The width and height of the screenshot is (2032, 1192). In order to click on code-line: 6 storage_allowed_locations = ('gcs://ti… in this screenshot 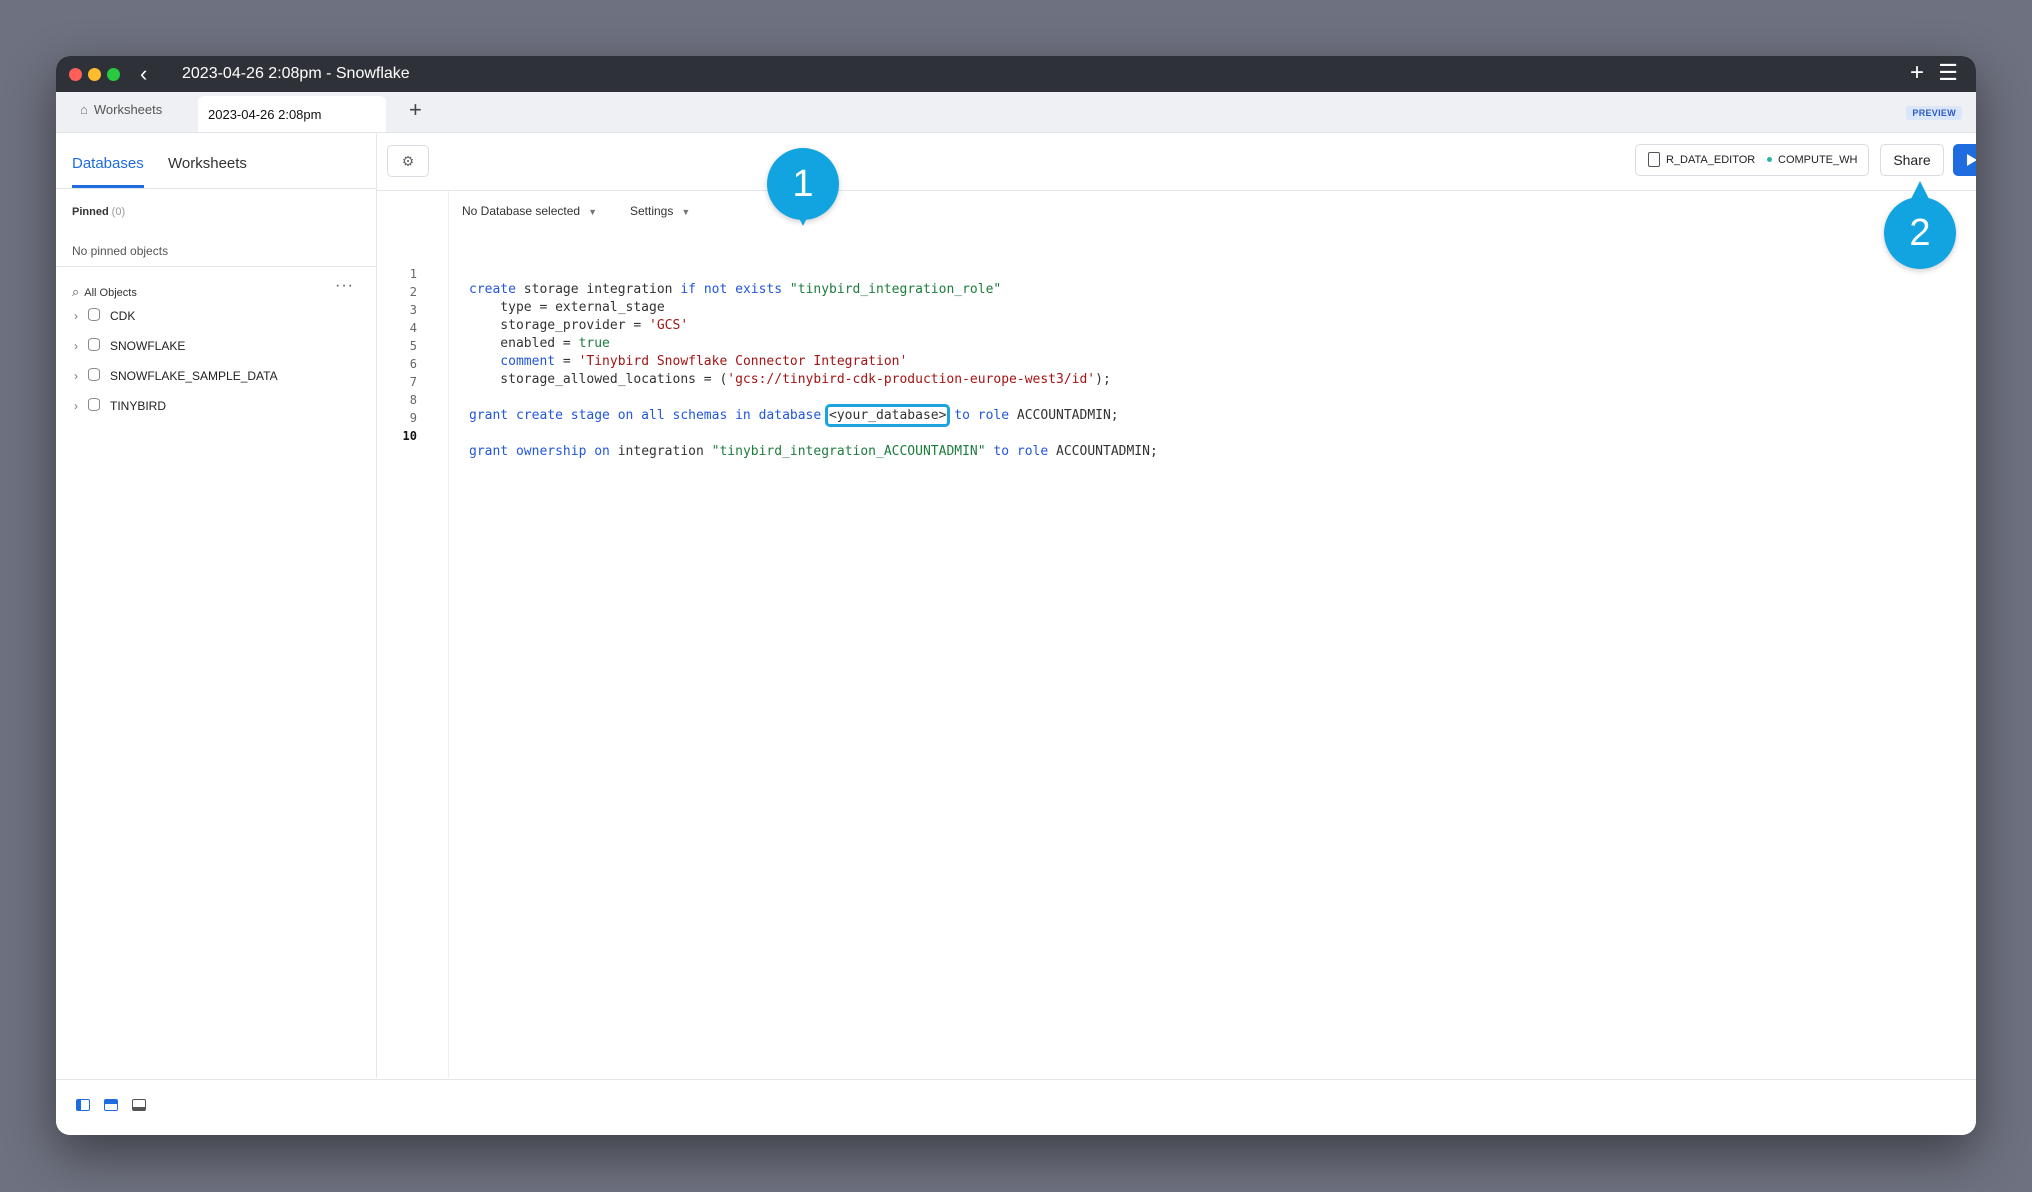, I will do `click(744, 364)`.